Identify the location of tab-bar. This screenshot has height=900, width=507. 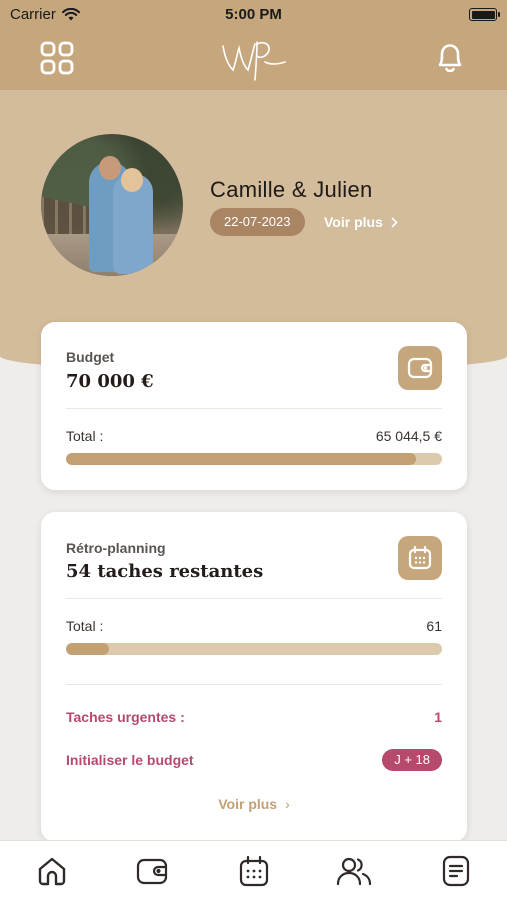
(253, 870).